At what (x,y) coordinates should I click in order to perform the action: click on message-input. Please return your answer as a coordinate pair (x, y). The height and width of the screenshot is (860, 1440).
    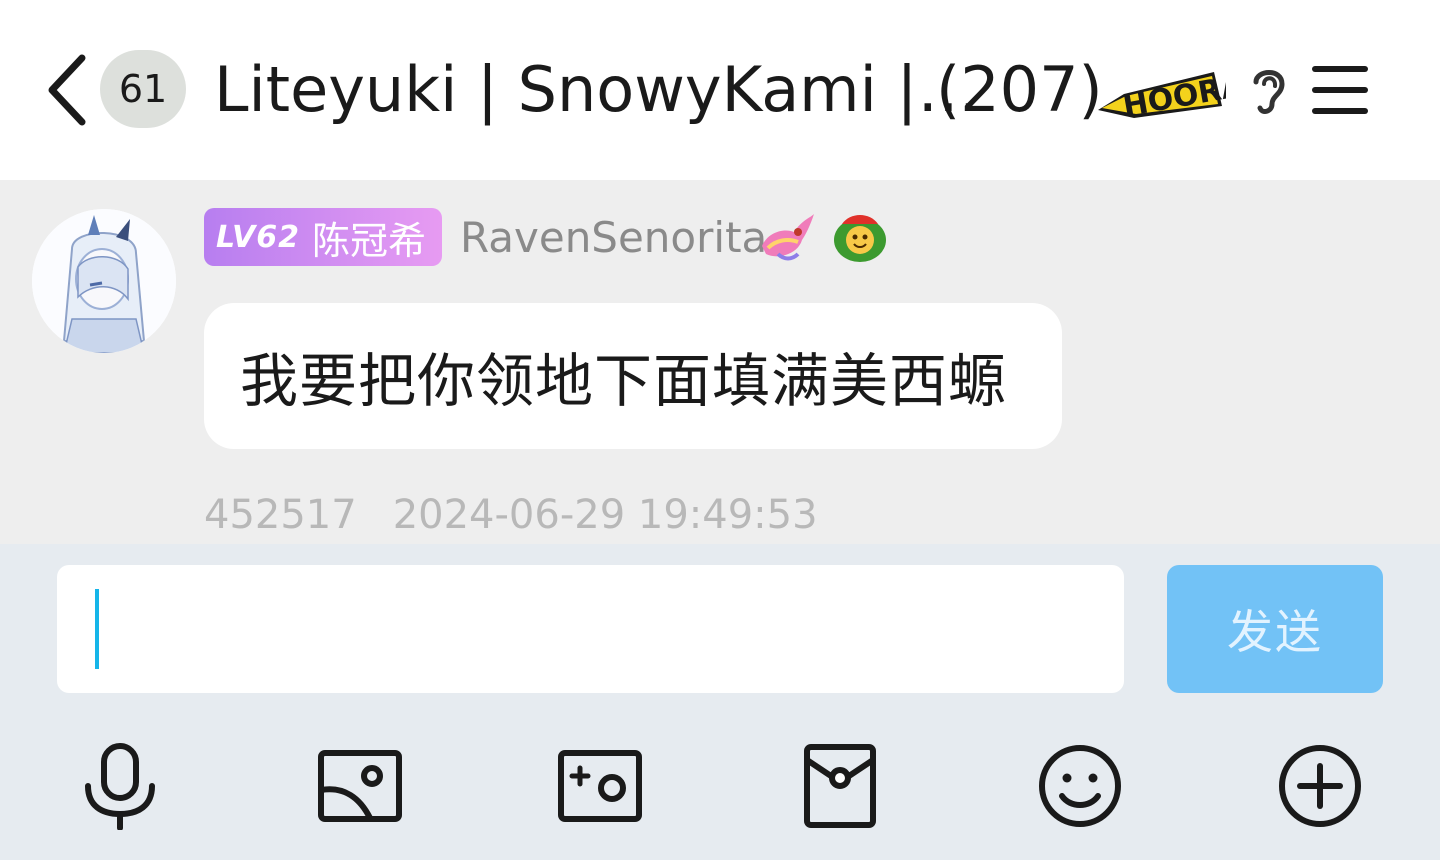
    Looking at the image, I should click on (590, 629).